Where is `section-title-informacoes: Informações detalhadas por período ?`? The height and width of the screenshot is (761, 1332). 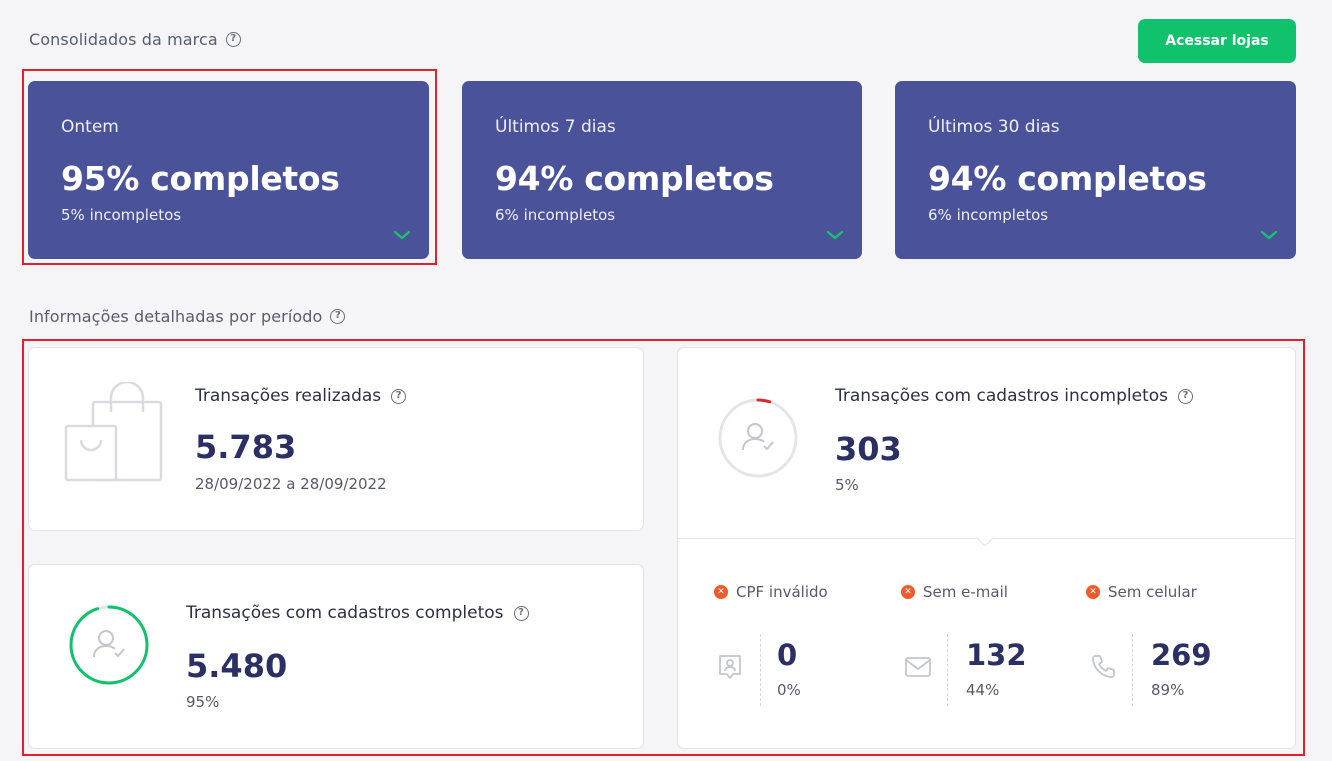 section-title-informacoes: Informações detalhadas por período ? is located at coordinates (187, 316).